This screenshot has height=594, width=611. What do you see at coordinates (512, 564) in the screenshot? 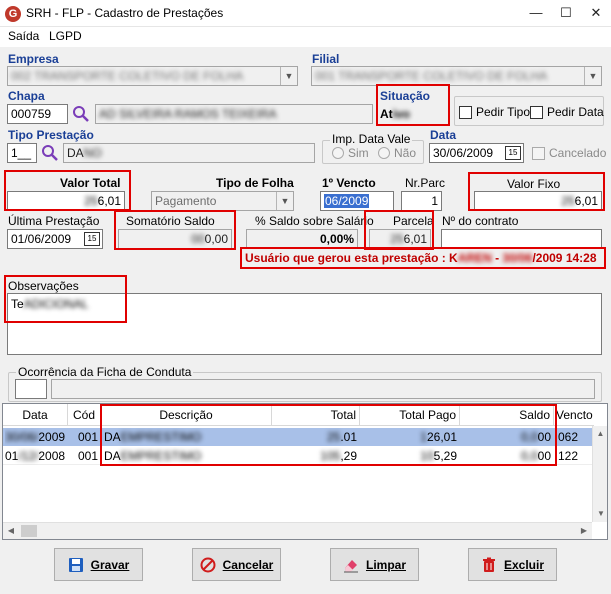
I see `excluir-button: Excluir` at bounding box center [512, 564].